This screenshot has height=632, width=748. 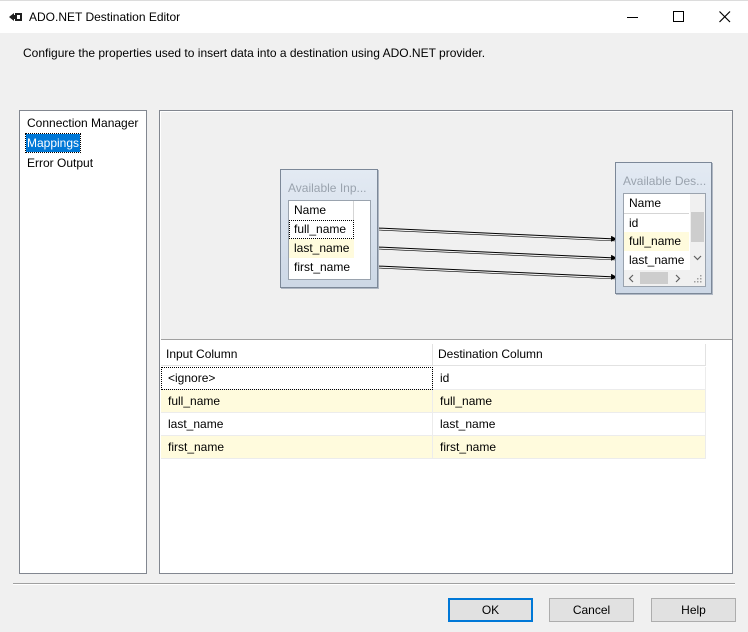 What do you see at coordinates (656, 260) in the screenshot?
I see `destination-column-item: last_name` at bounding box center [656, 260].